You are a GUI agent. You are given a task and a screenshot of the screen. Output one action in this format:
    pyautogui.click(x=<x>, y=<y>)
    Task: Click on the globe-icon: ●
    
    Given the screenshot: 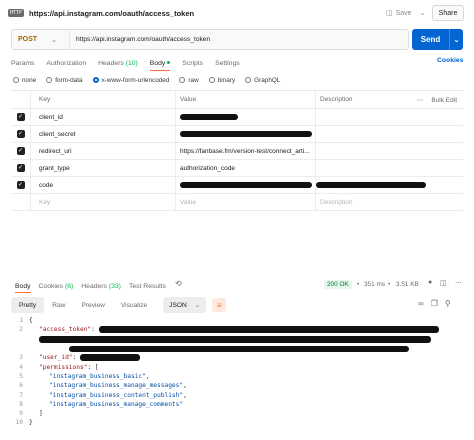 What is the action you would take?
    pyautogui.click(x=430, y=282)
    